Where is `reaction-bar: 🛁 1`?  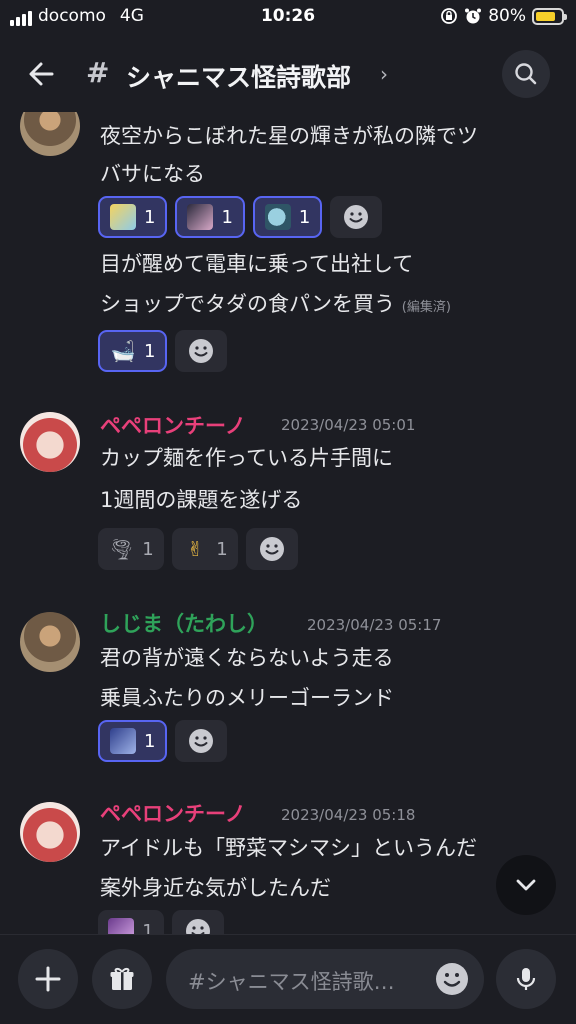
reaction-bar: 🛁 1 is located at coordinates (163, 351).